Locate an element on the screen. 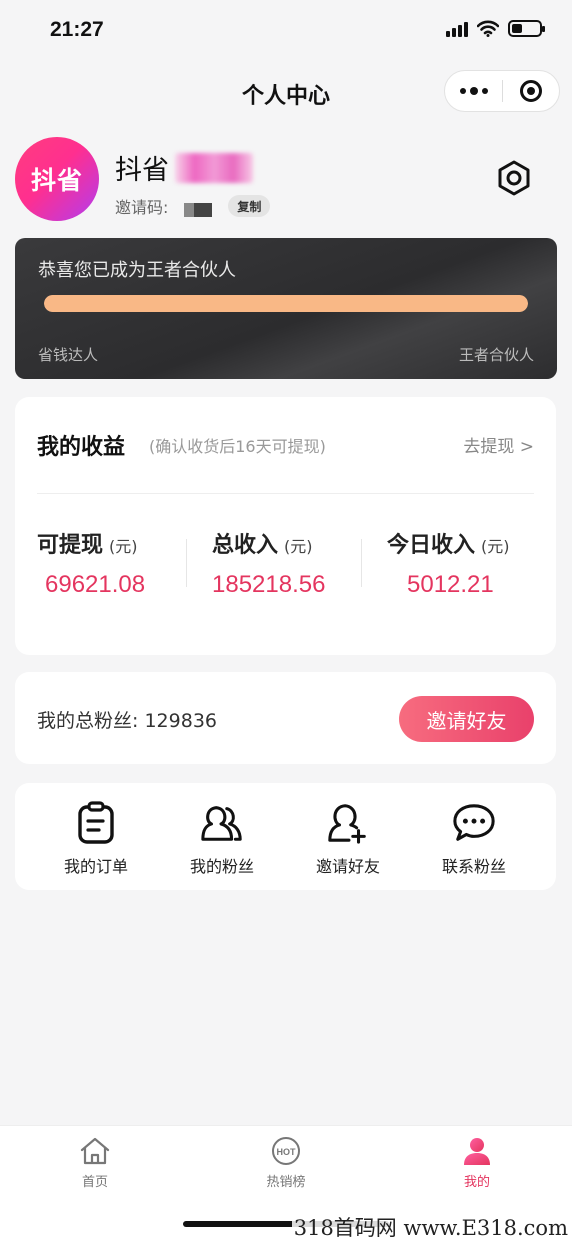 The height and width of the screenshot is (1238, 572). quick-menu: 我的订单 我的粉丝 邀请好友 联系粉丝 is located at coordinates (285, 836).